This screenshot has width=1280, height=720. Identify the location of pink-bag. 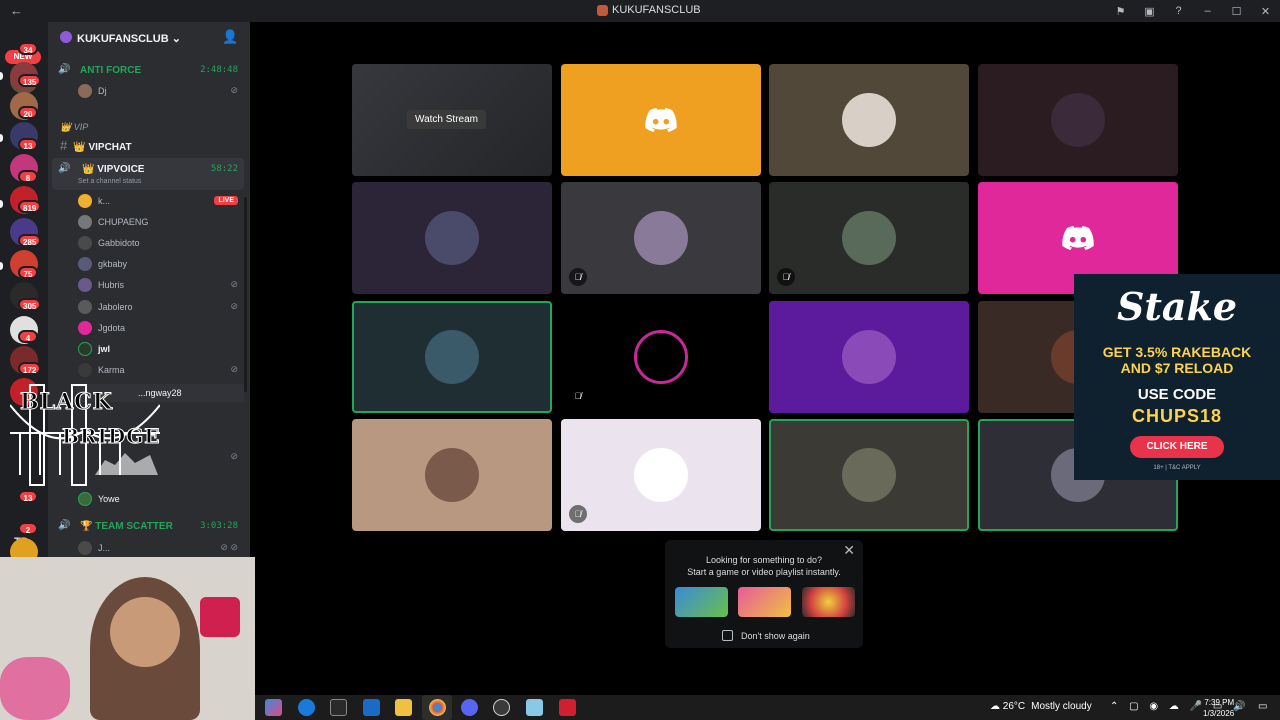
(220, 617).